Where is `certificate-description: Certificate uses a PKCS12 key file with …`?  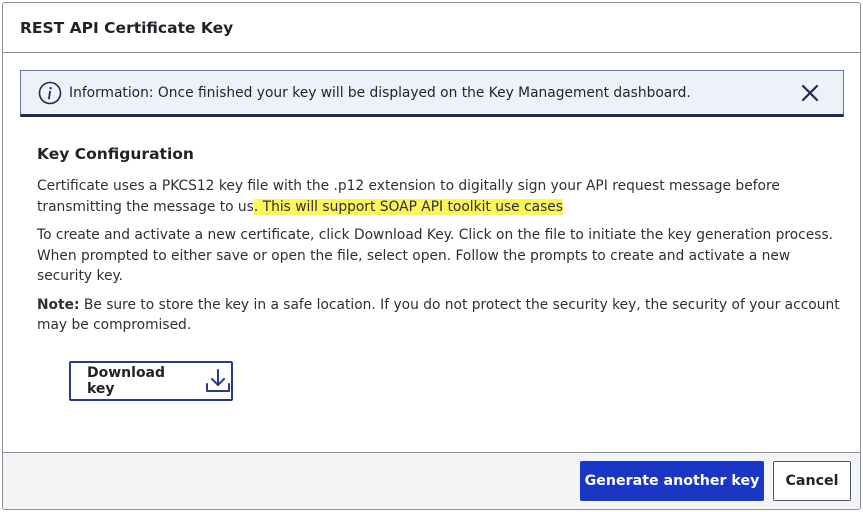 certificate-description: Certificate uses a PKCS12 key file with … is located at coordinates (439, 196).